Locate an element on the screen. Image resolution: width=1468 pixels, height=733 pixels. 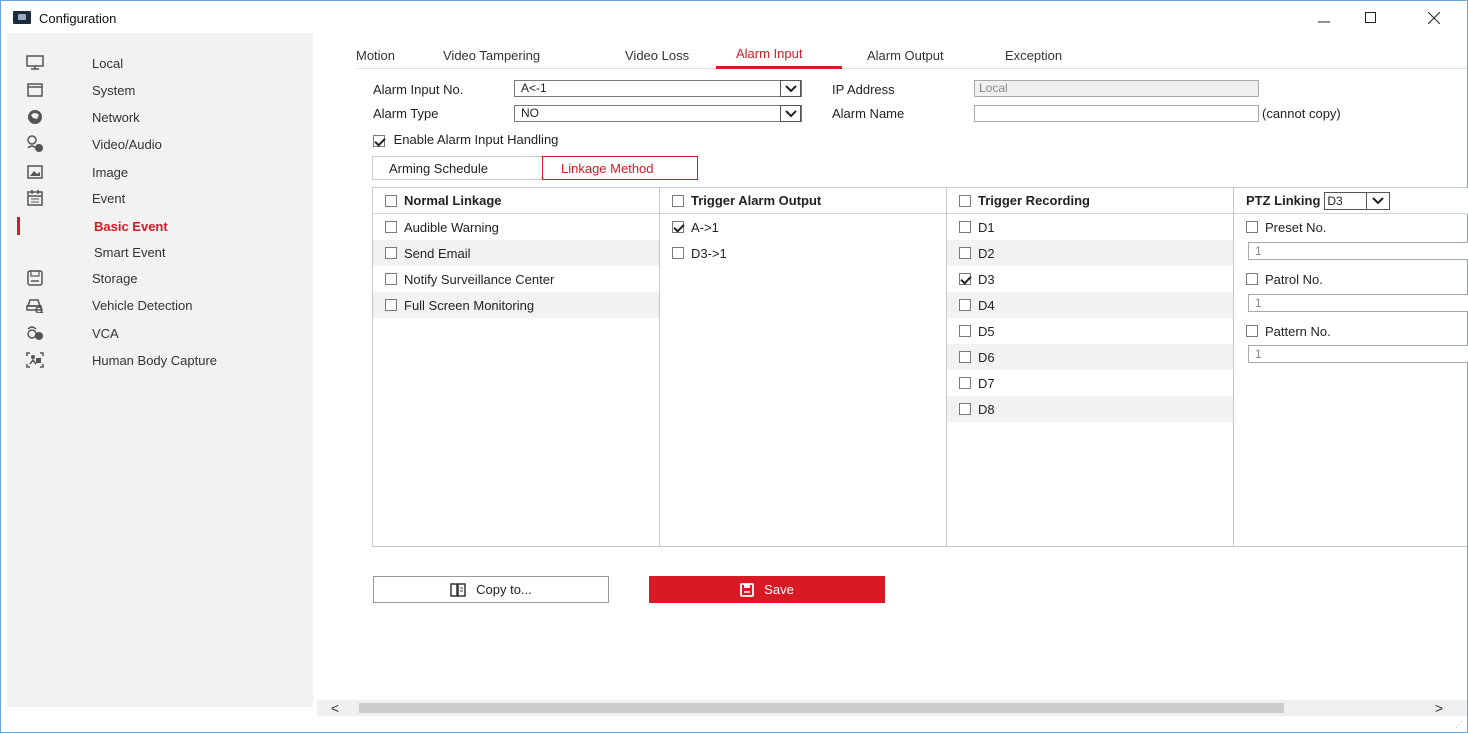
active-indicator is located at coordinates (18, 226).